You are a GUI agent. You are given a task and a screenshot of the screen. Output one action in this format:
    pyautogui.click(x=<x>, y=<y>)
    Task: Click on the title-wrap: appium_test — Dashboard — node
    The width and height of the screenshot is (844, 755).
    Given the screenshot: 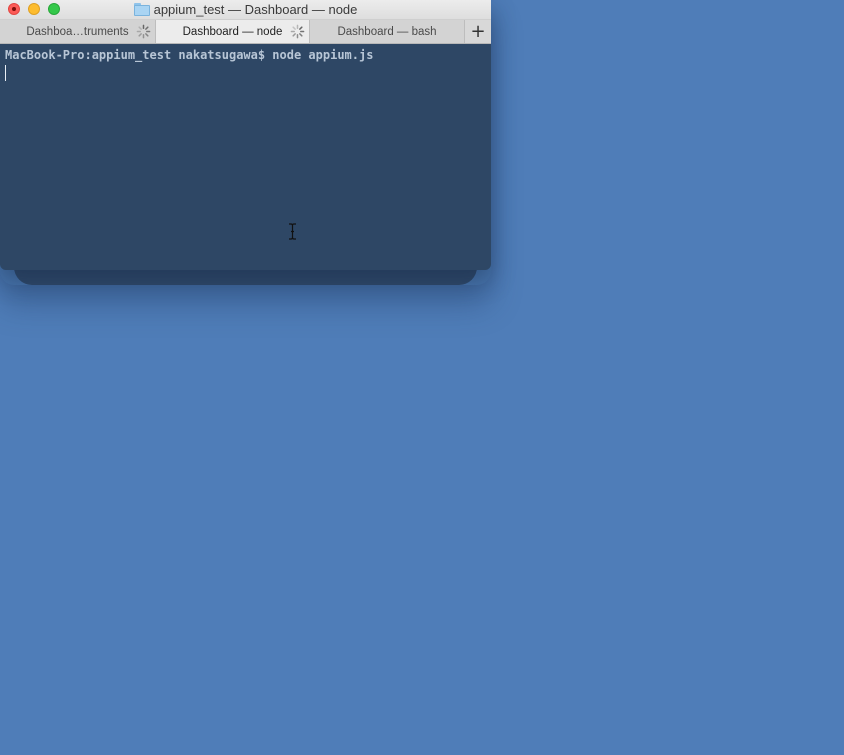 What is the action you would take?
    pyautogui.click(x=245, y=9)
    